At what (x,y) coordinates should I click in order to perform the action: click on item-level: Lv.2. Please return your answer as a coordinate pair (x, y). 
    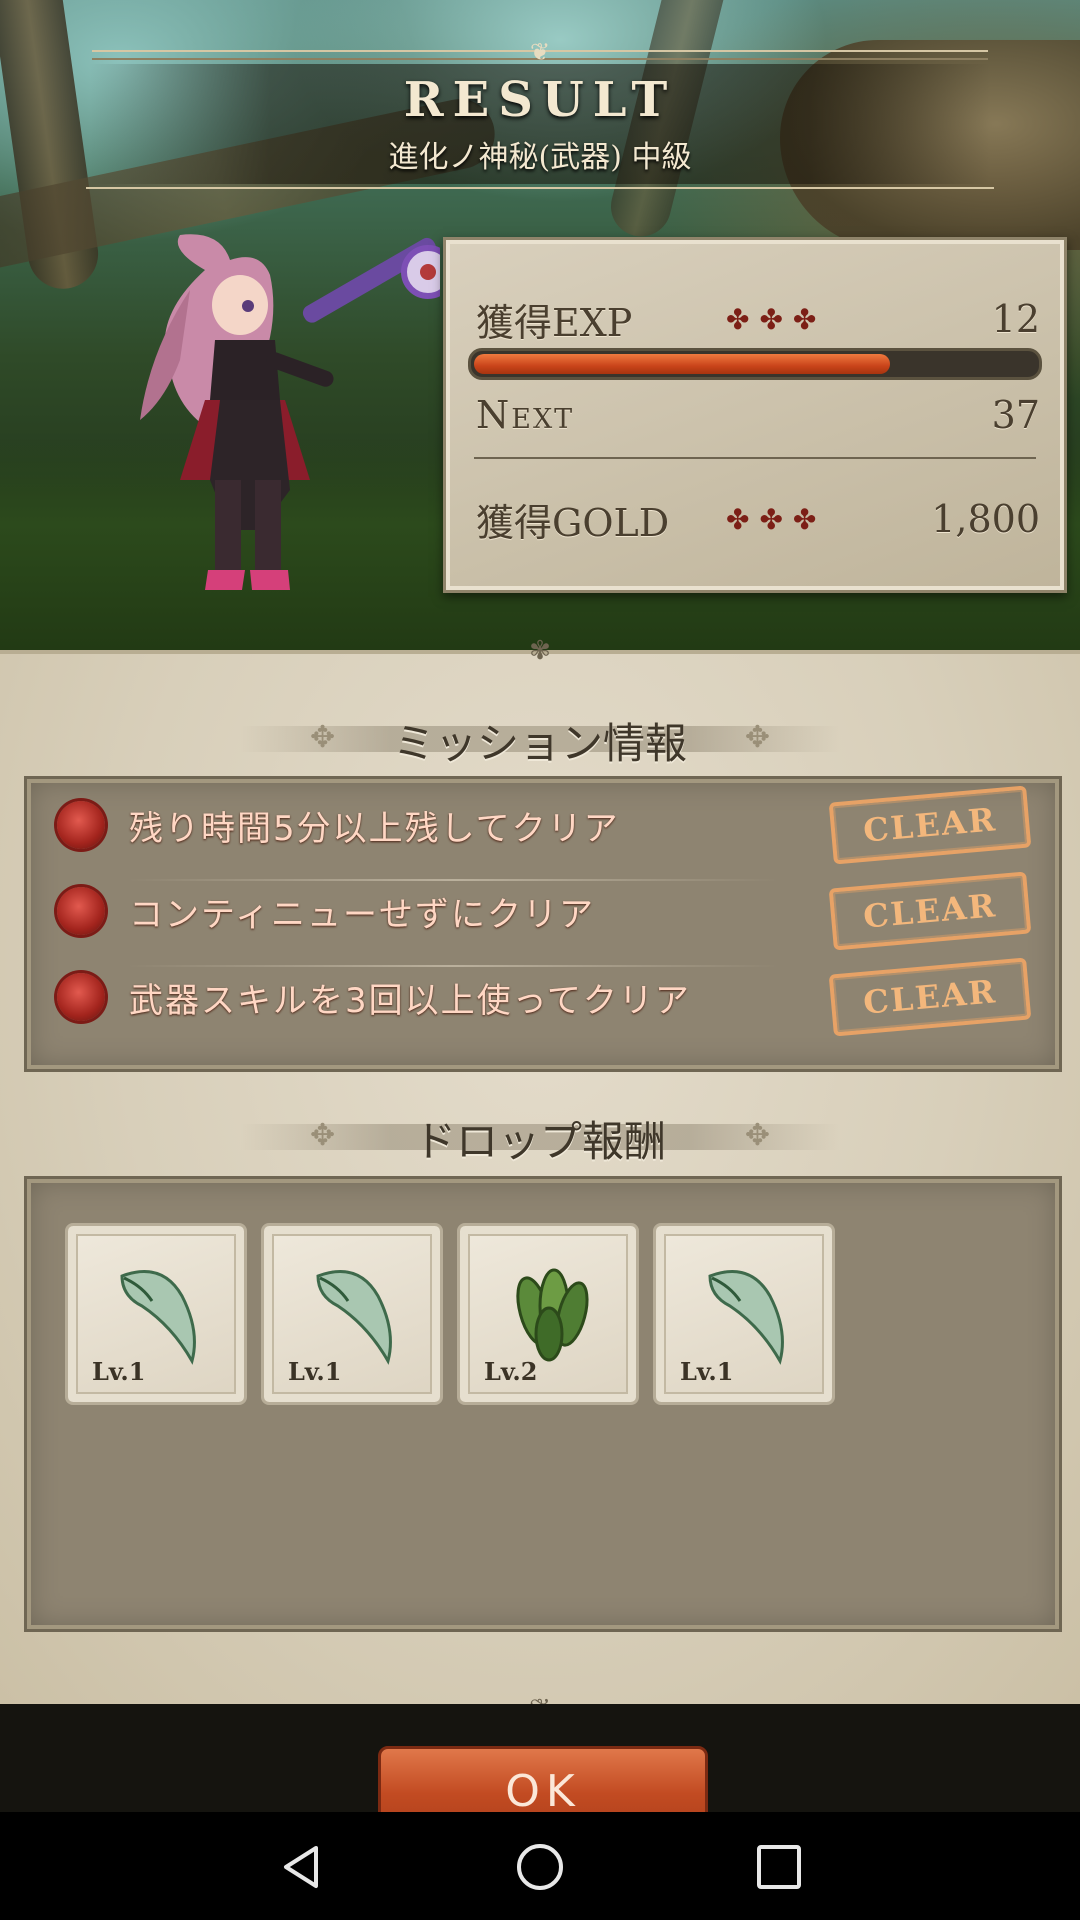
    Looking at the image, I should click on (511, 1371).